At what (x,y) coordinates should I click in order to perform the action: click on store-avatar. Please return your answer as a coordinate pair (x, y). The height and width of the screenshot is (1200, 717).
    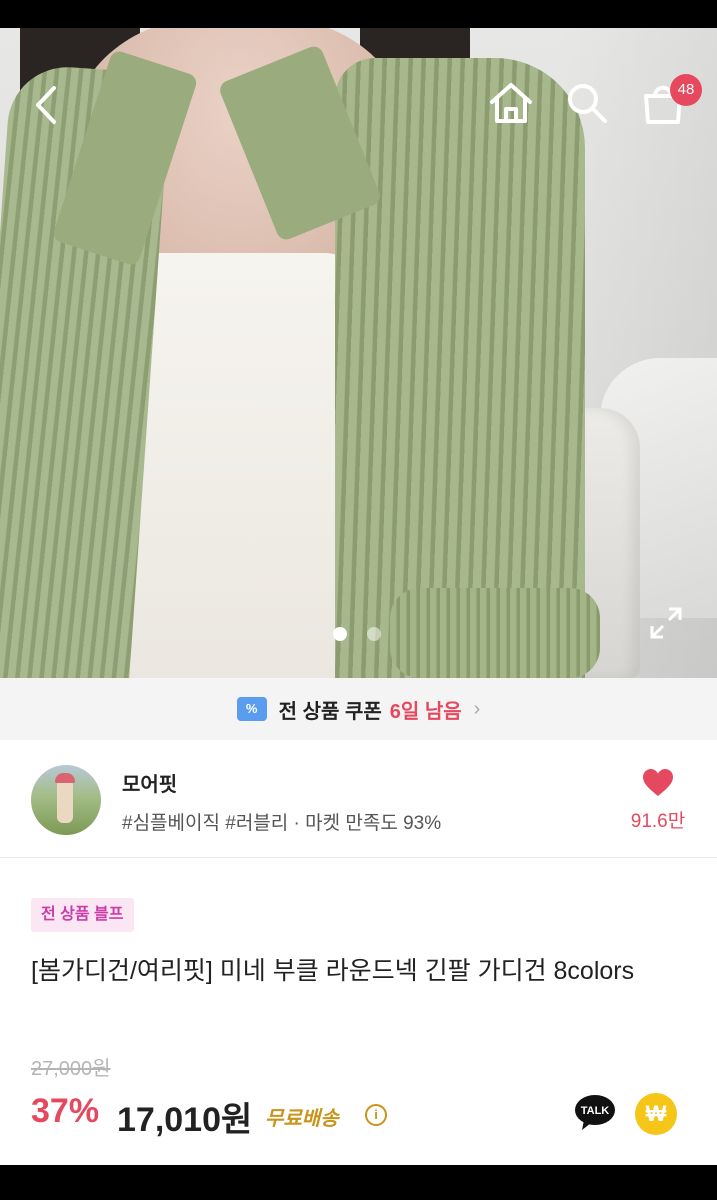
    Looking at the image, I should click on (66, 800).